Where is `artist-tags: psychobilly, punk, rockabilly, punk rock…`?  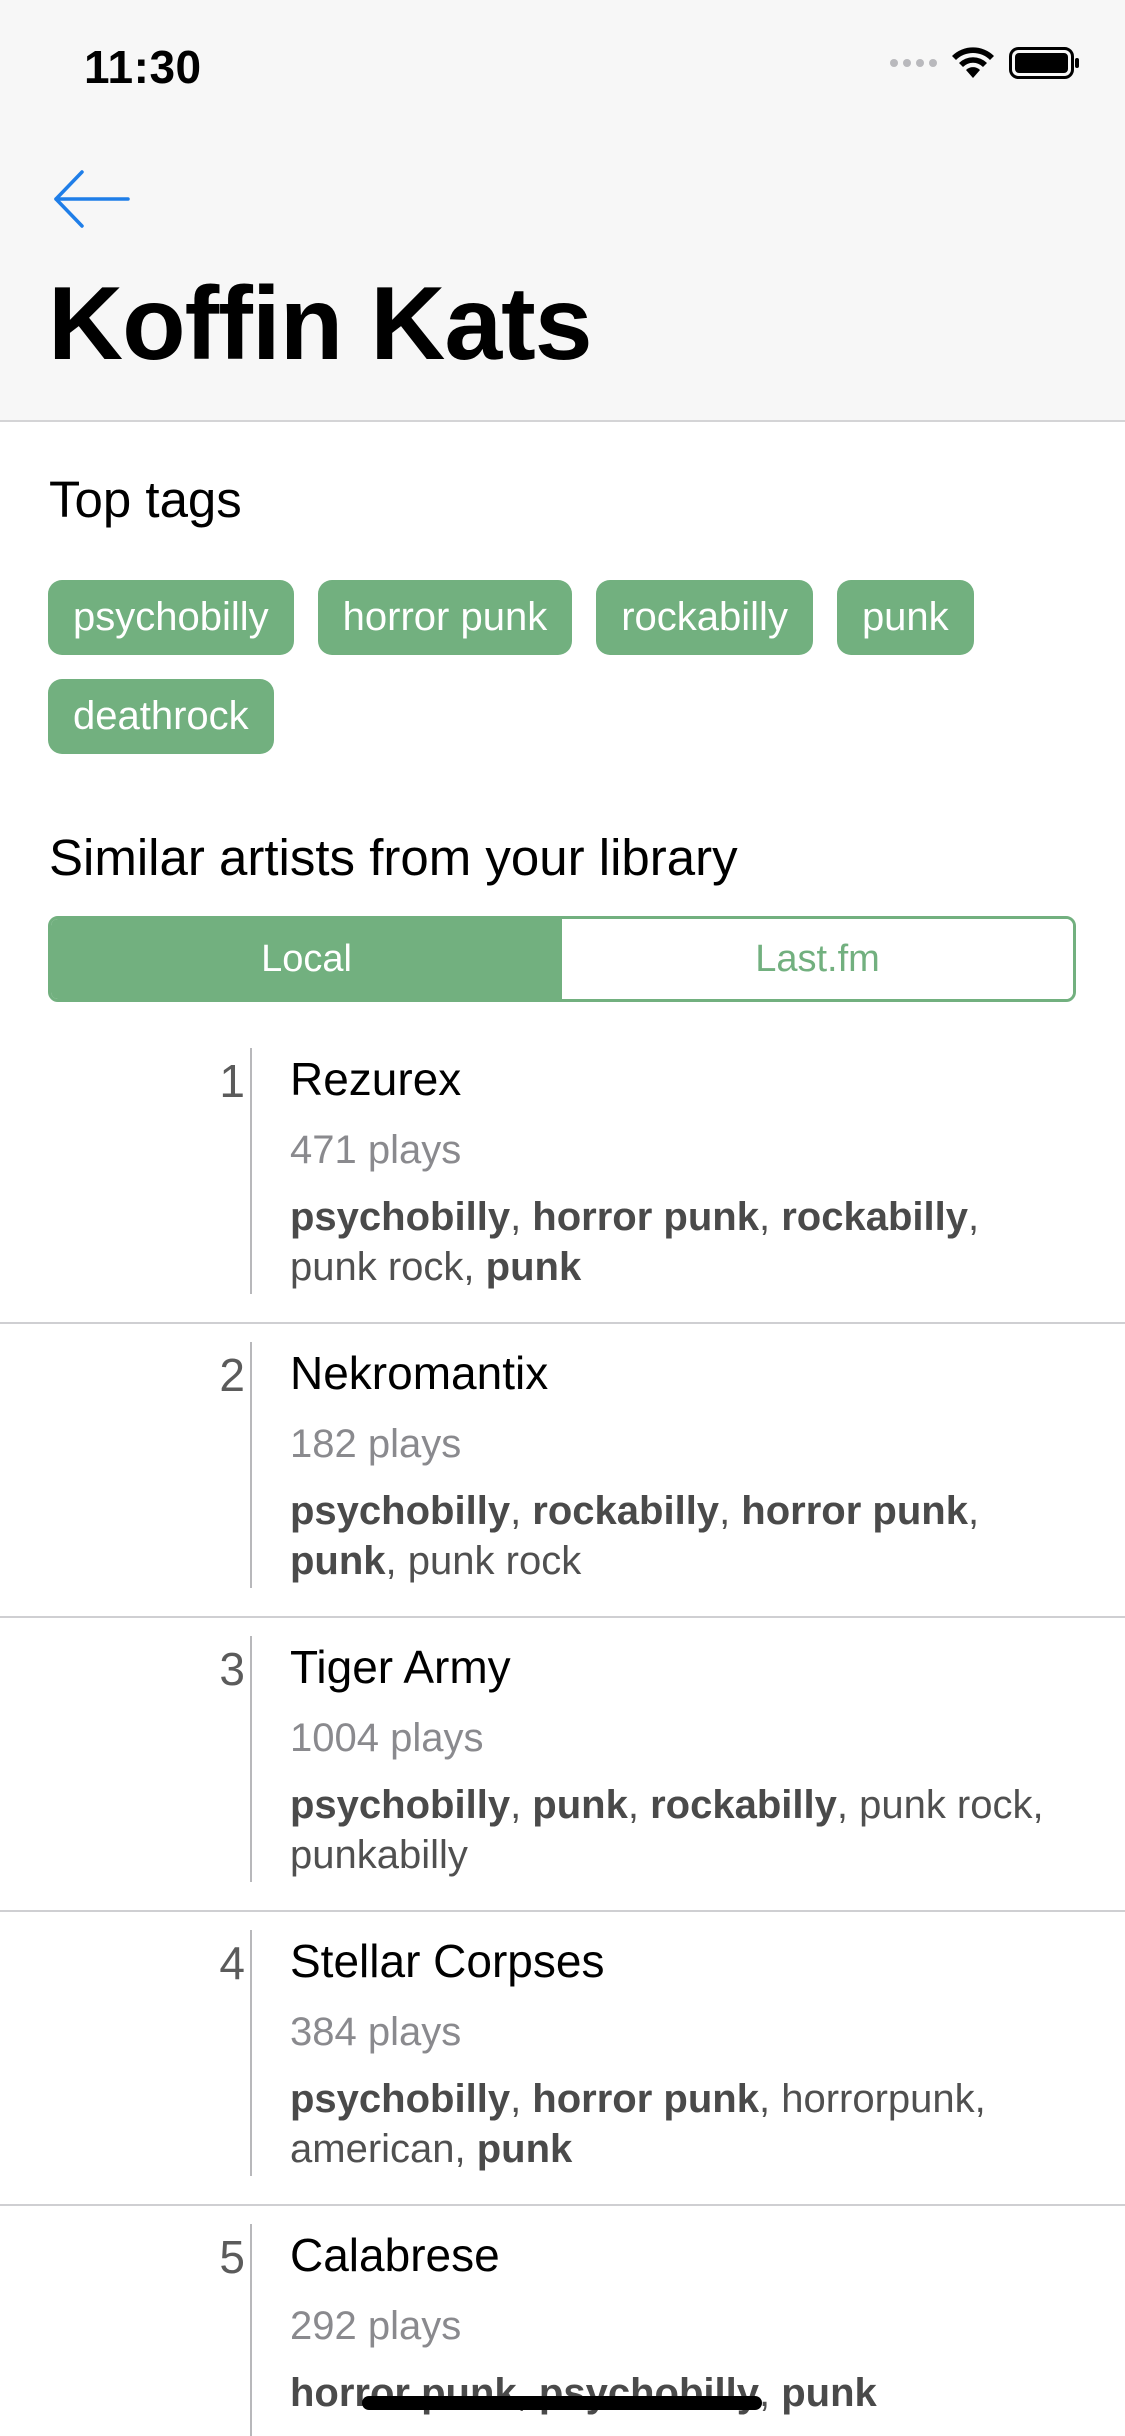
artist-tags: psychobilly, punk, rockabilly, punk rock… is located at coordinates (670, 1830).